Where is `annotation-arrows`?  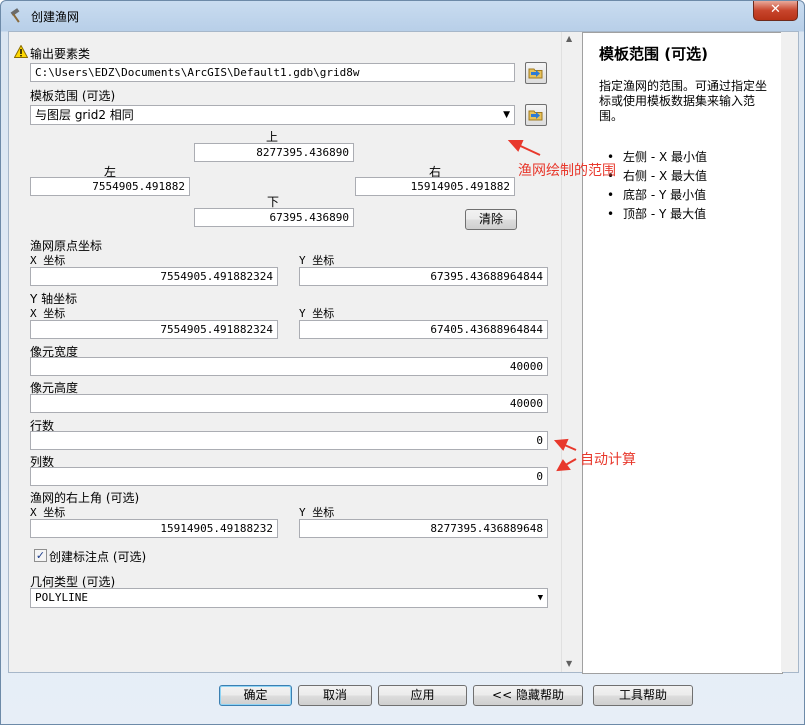
annotation-arrows is located at coordinates (542, 306).